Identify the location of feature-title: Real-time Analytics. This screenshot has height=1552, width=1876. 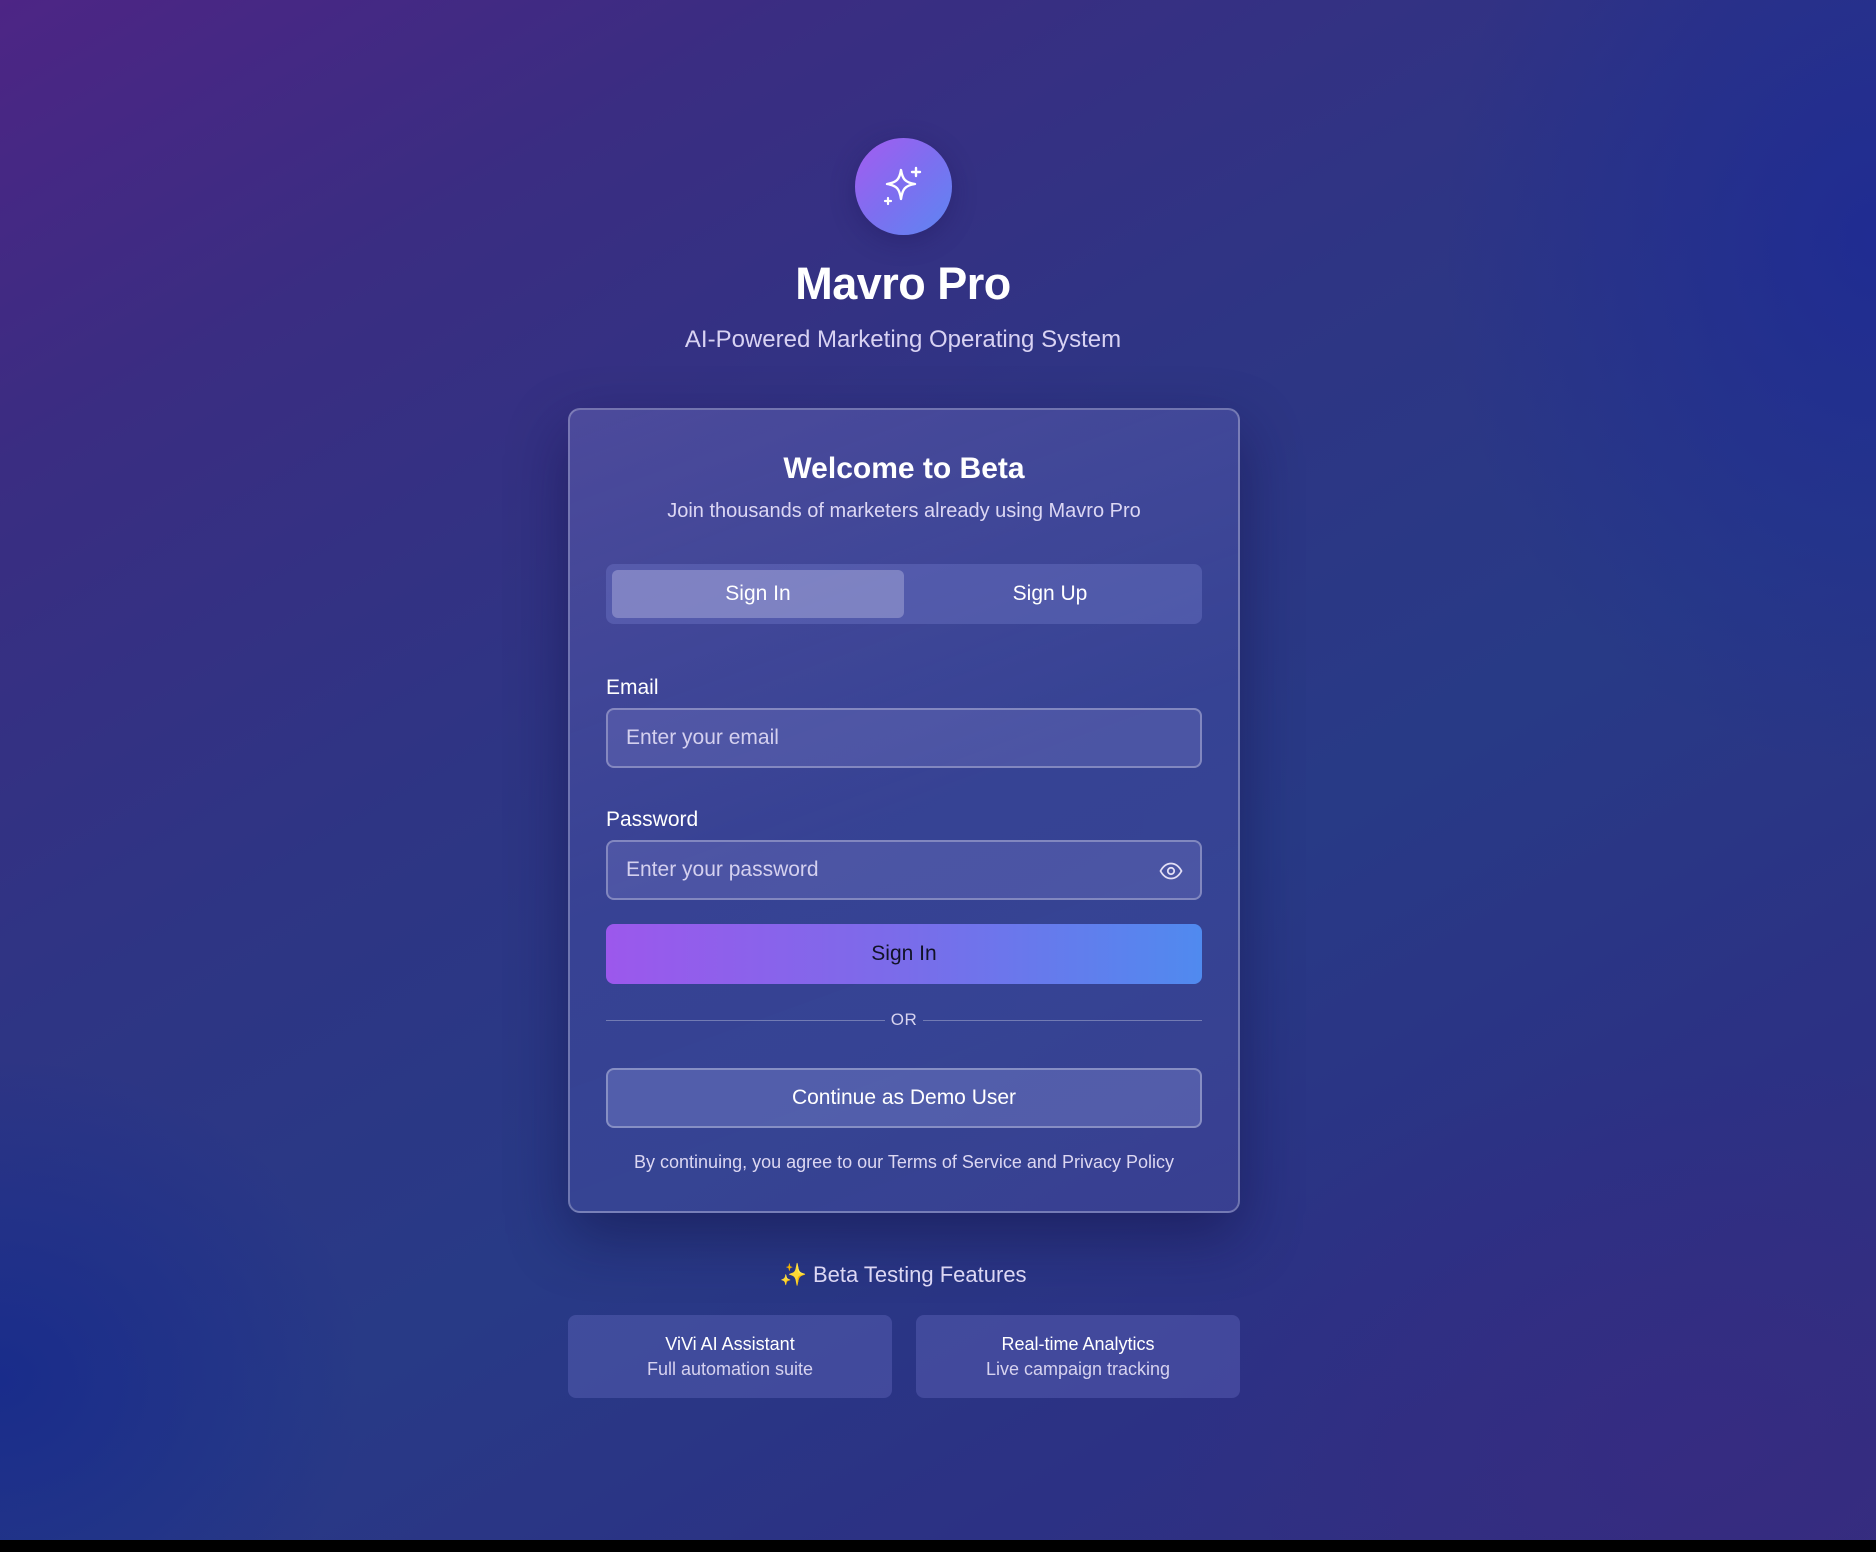
(1078, 1343).